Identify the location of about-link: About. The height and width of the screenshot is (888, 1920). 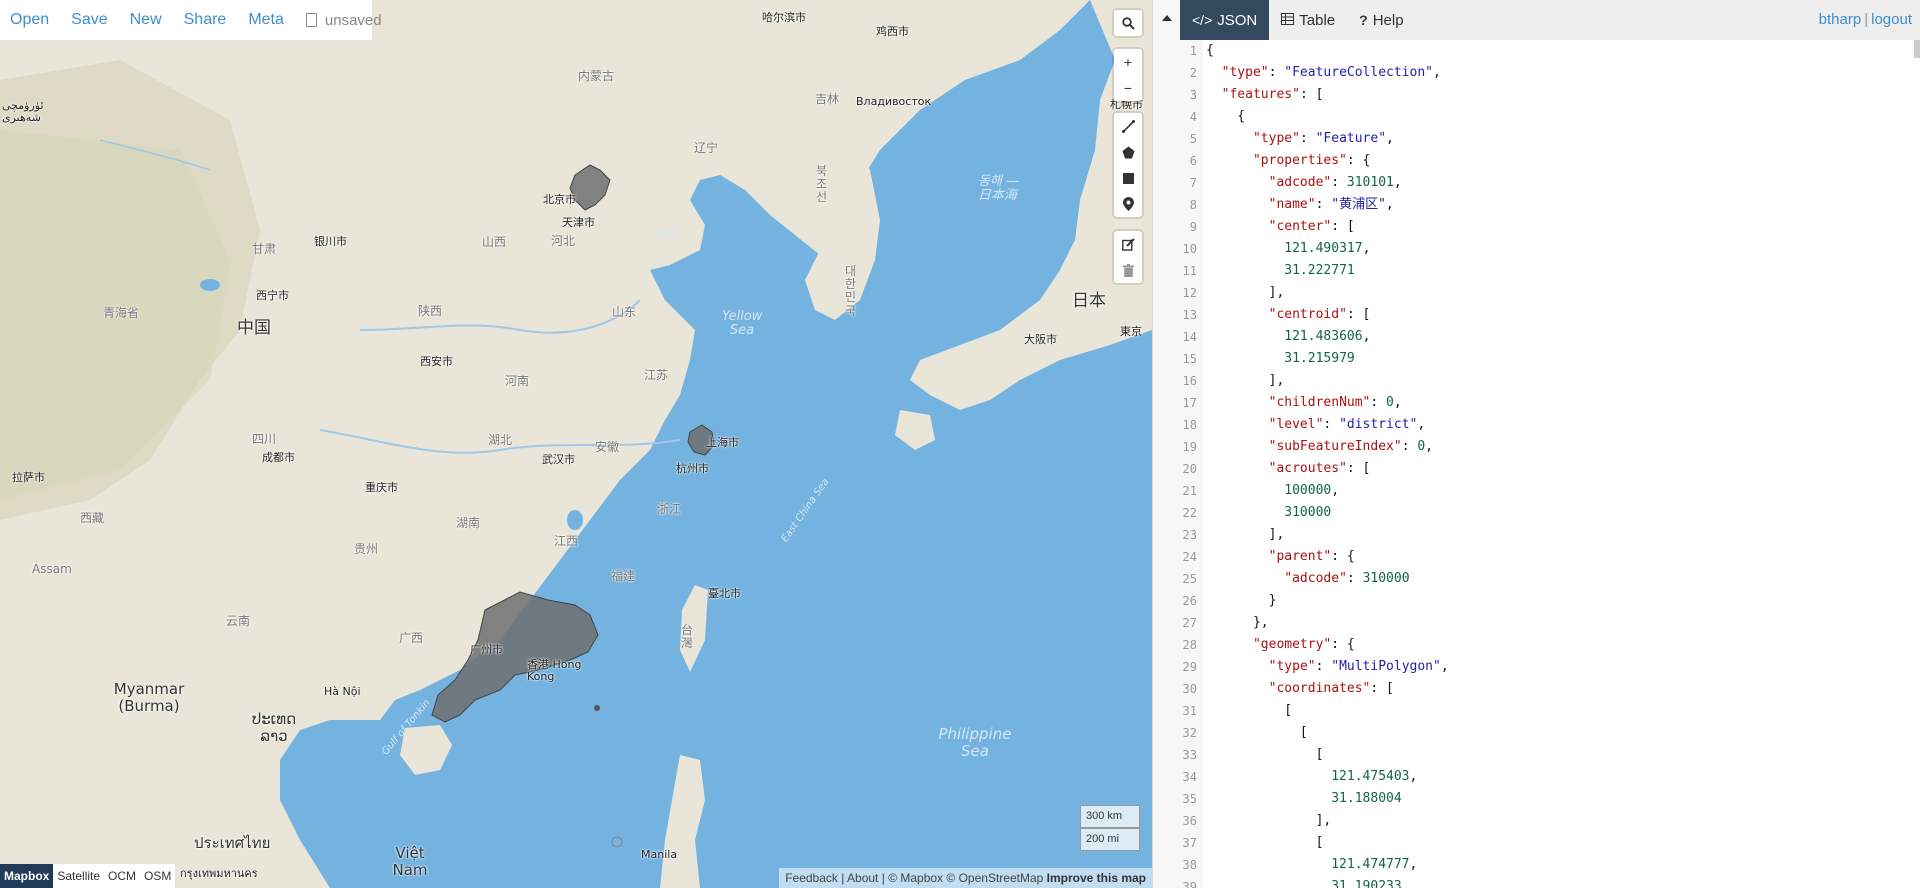
(862, 878).